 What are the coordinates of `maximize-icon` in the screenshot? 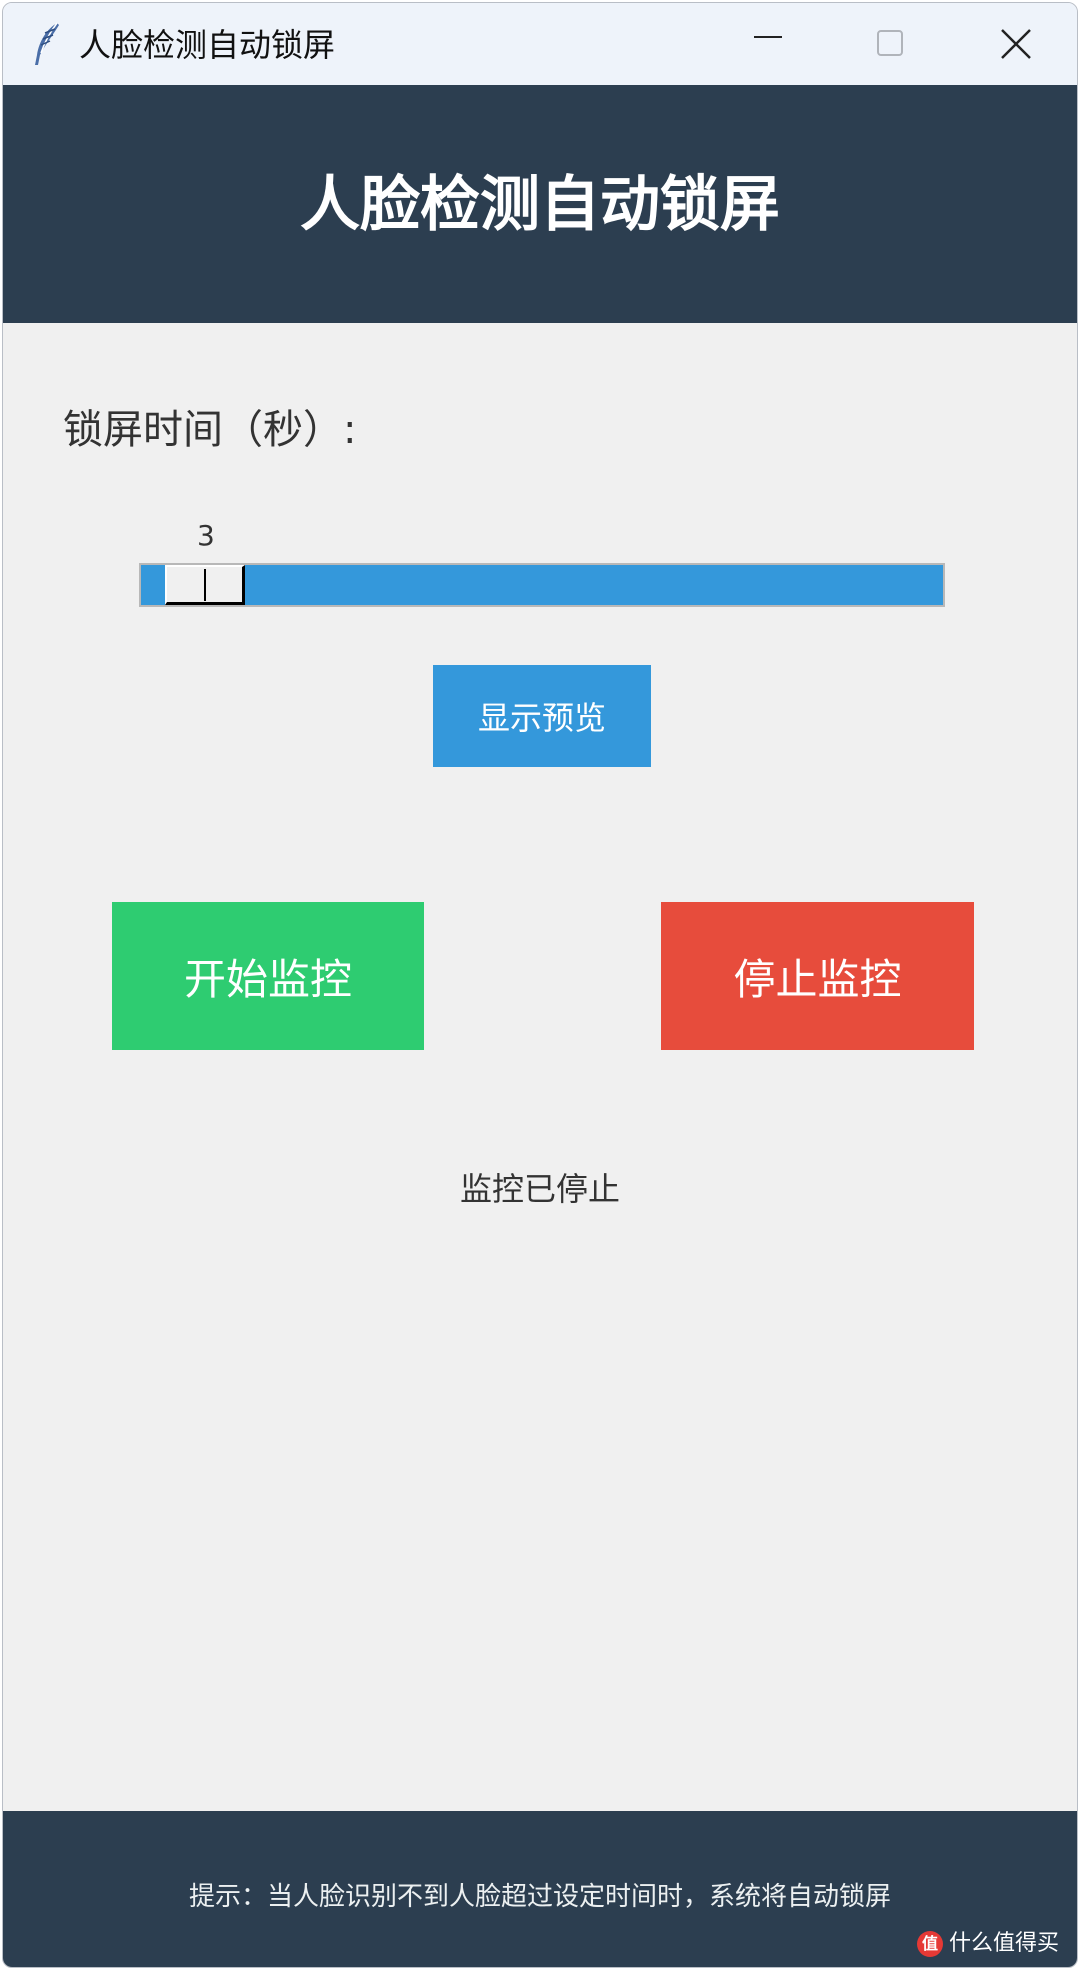 It's located at (890, 43).